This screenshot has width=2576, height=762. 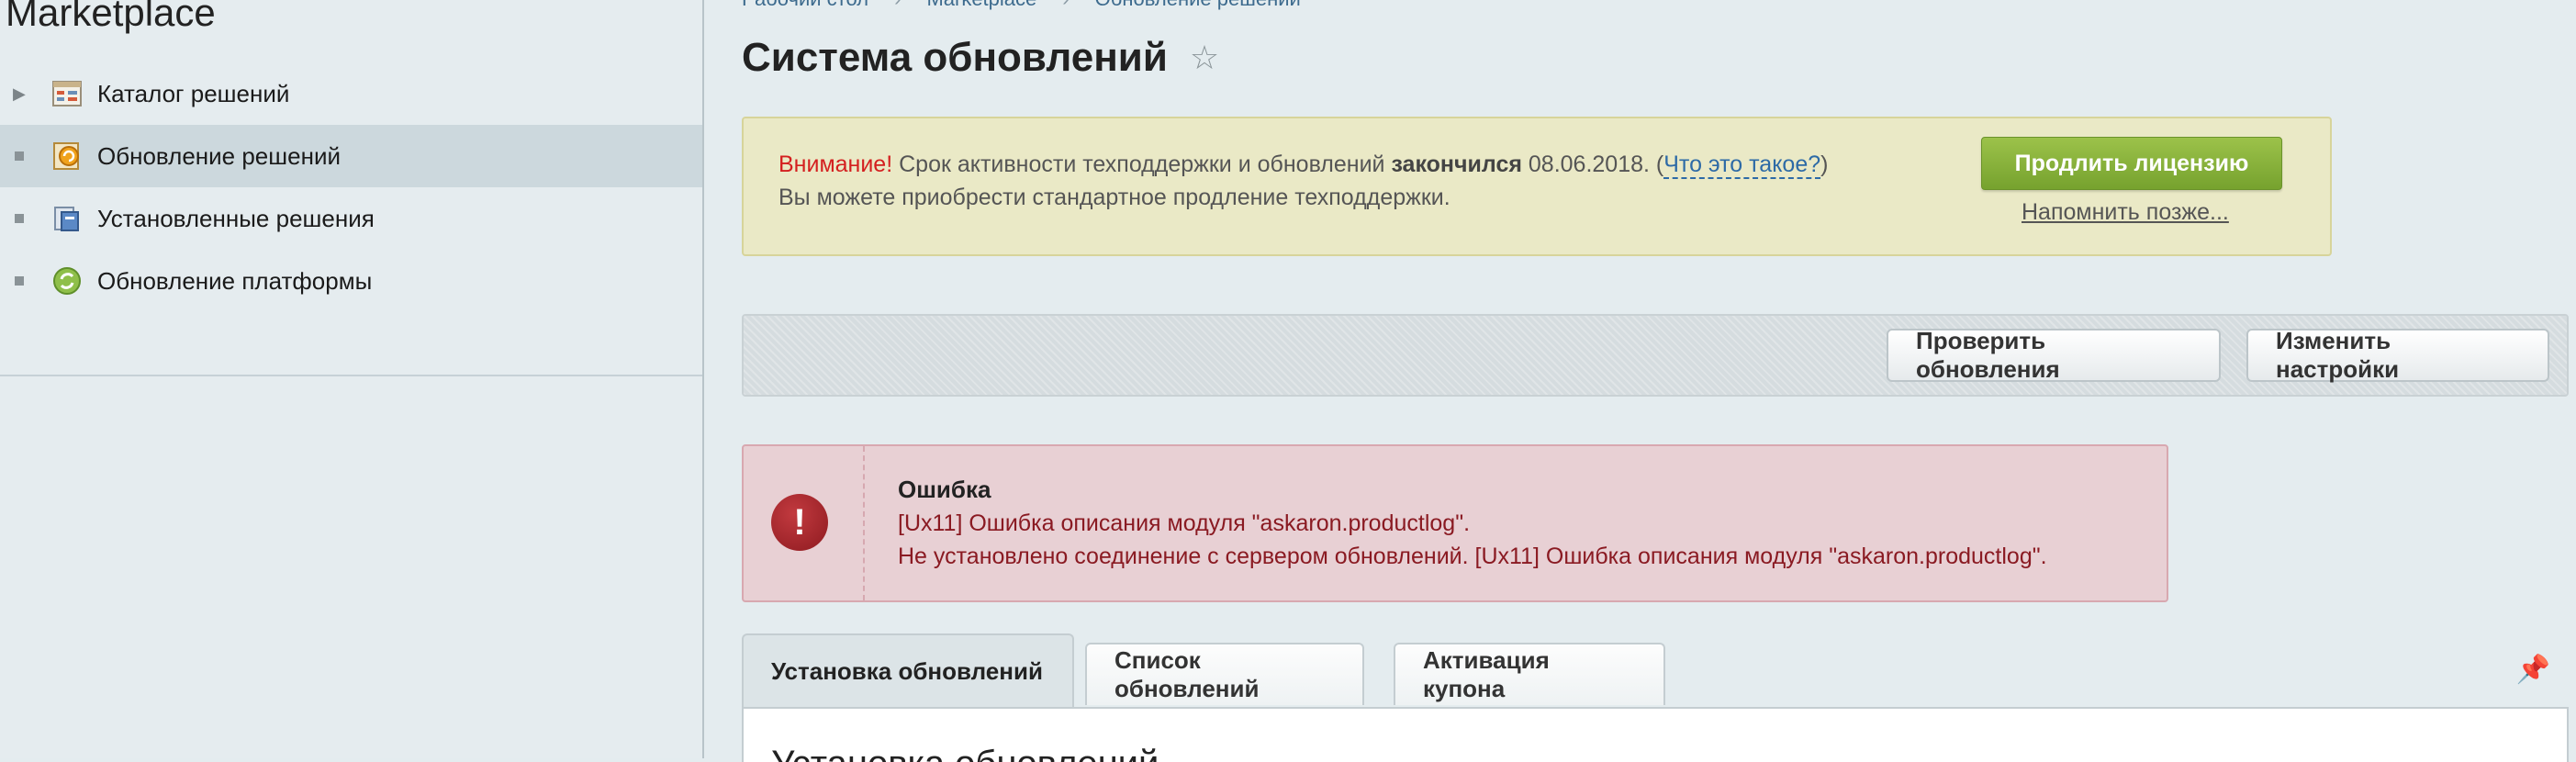 I want to click on warning-close-paren: ), so click(x=1824, y=164).